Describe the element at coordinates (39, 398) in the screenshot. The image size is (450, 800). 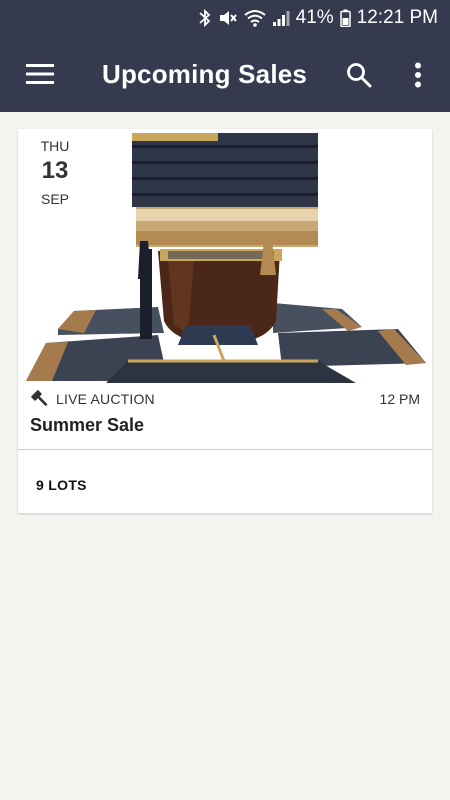
I see `gavel-icon` at that location.